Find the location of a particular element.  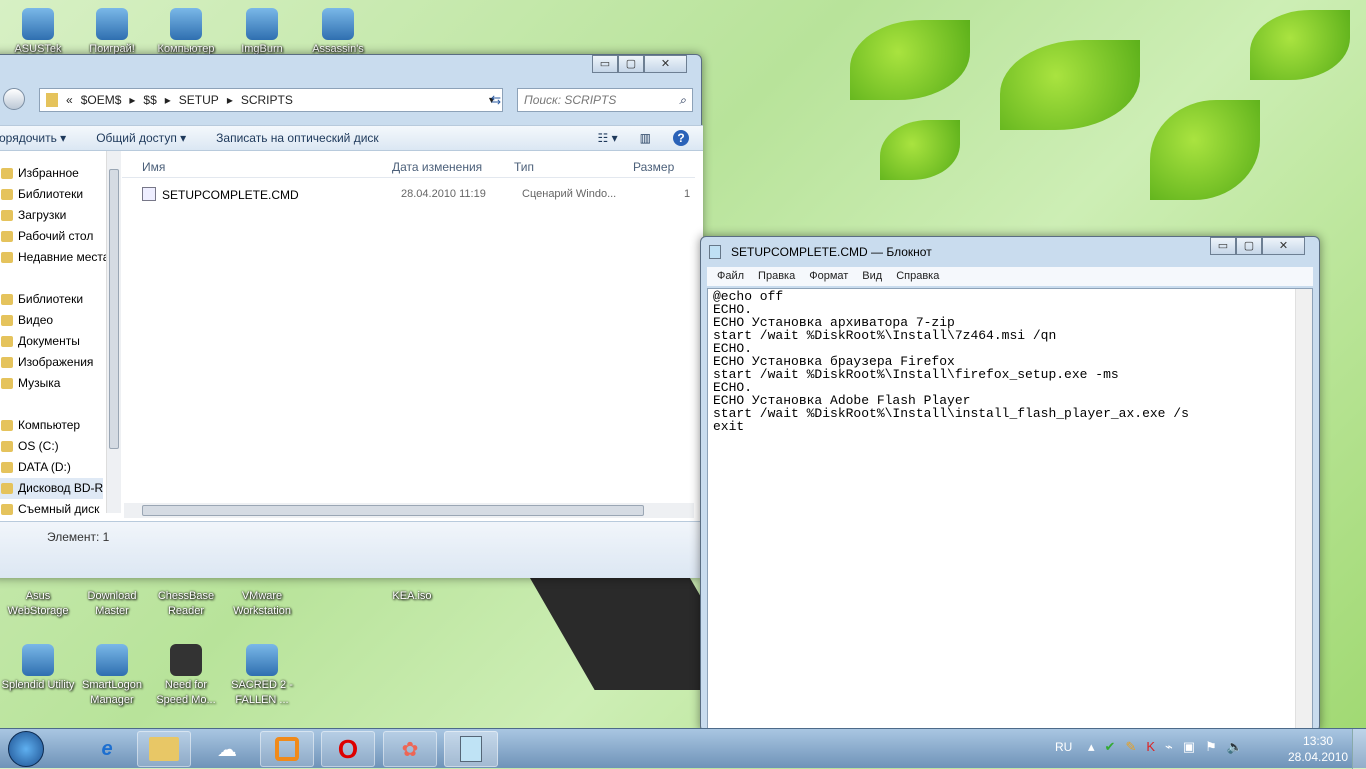

icon-label: KEA.iso is located at coordinates (412, 596).